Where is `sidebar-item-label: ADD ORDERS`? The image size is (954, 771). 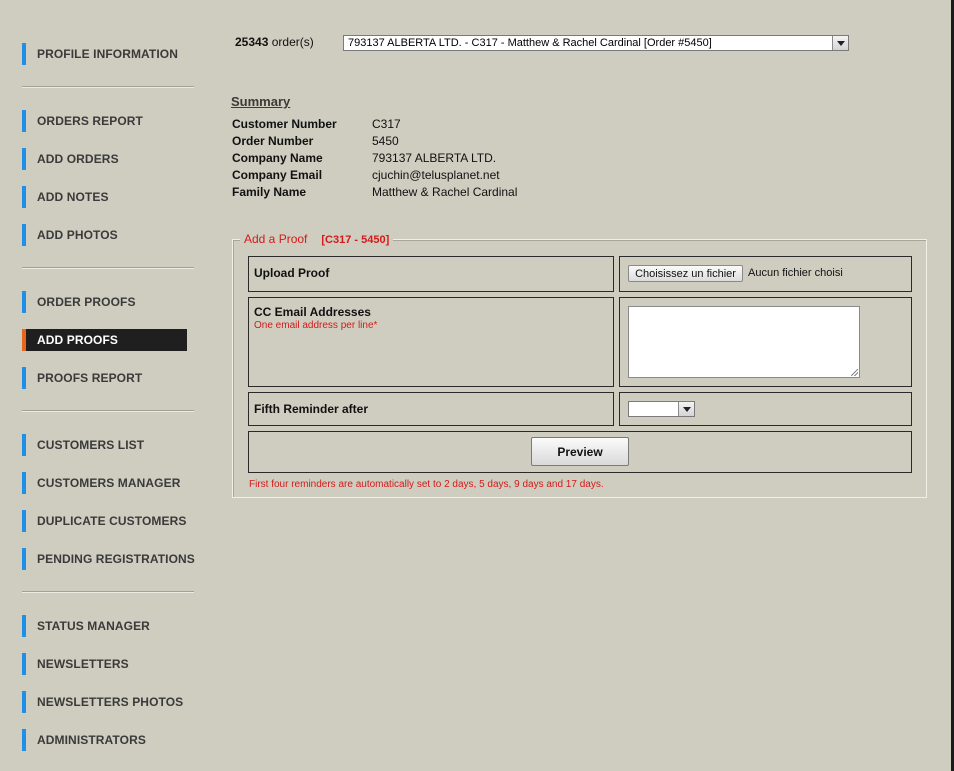
sidebar-item-label: ADD ORDERS is located at coordinates (78, 159).